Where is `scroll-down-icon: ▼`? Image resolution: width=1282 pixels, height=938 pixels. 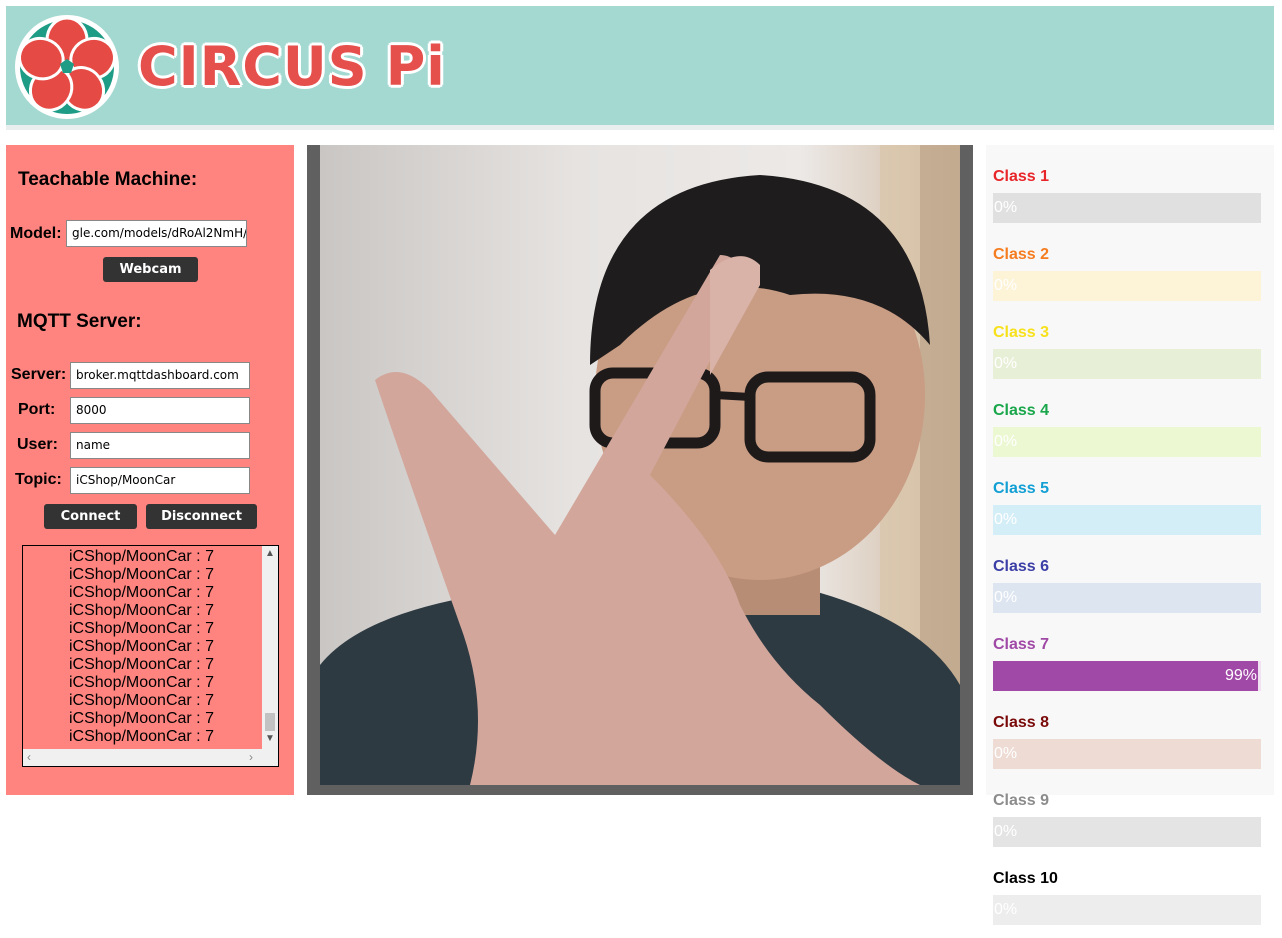 scroll-down-icon: ▼ is located at coordinates (270, 738).